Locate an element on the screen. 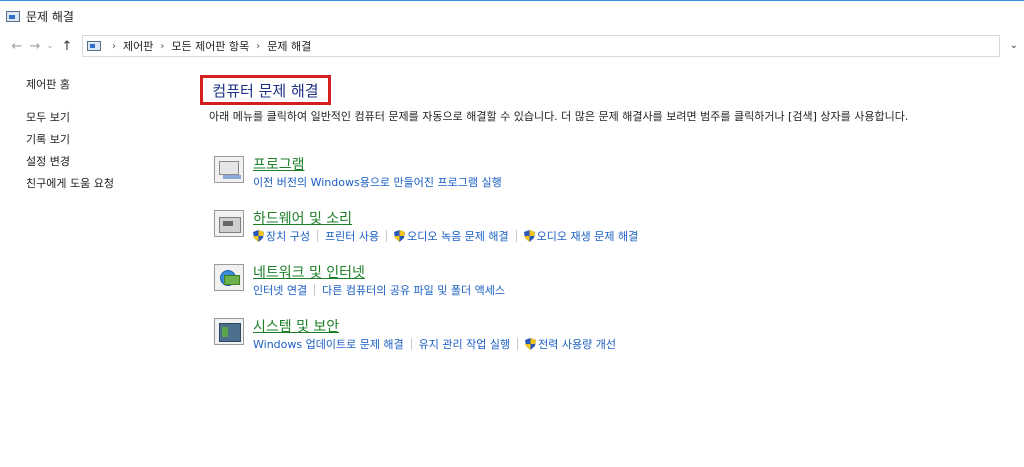  breadcrumb: › 제어판 › 모든 제어판 항목 › 문제 해결 is located at coordinates (541, 46).